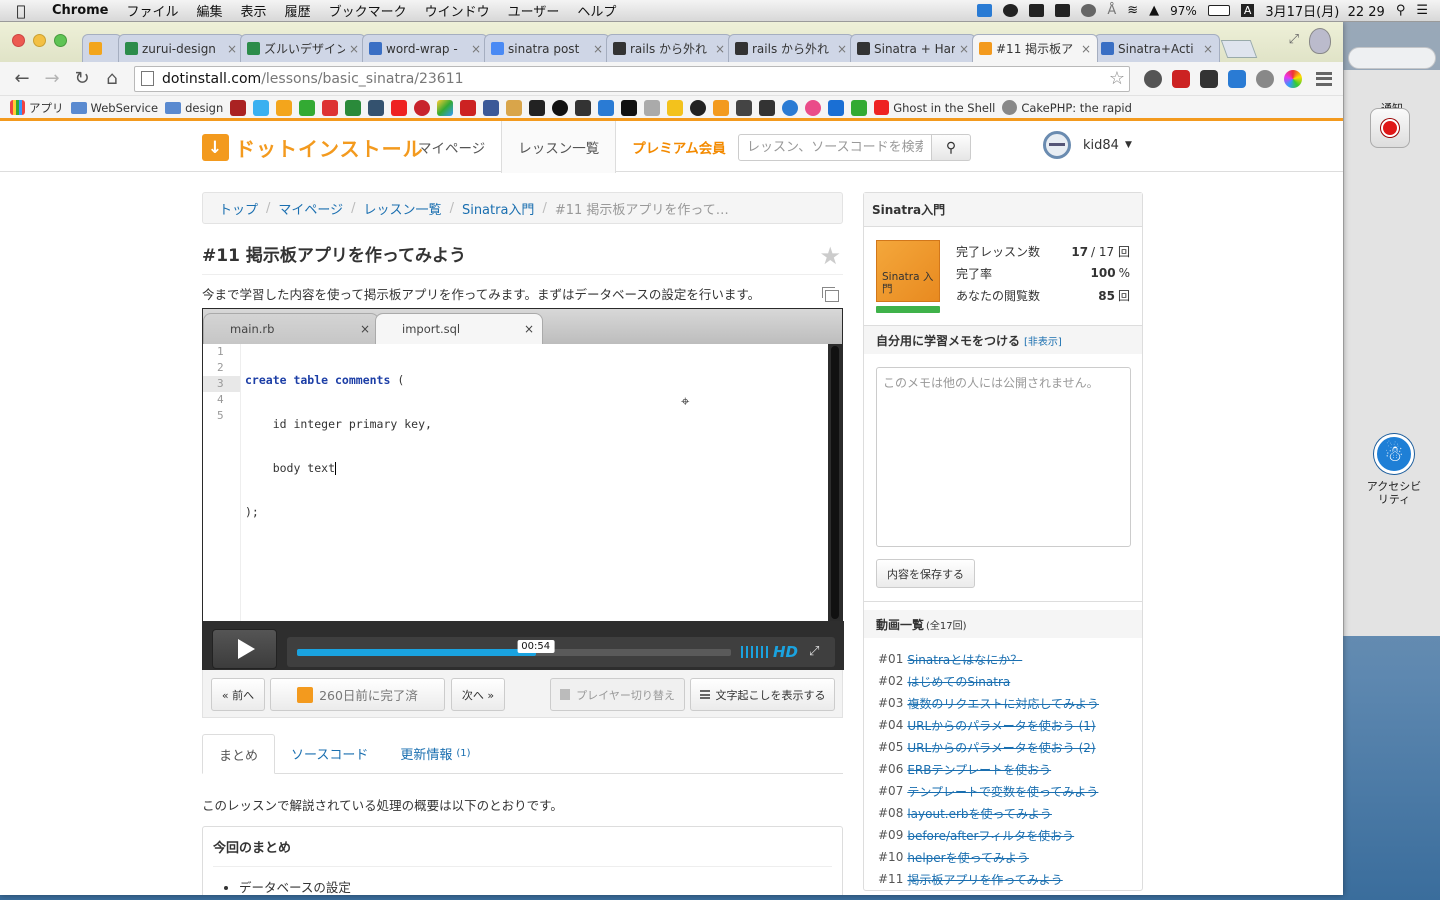 This screenshot has height=900, width=1440. What do you see at coordinates (990, 835) in the screenshot?
I see `video-link: before/afterフィルタを使おう` at bounding box center [990, 835].